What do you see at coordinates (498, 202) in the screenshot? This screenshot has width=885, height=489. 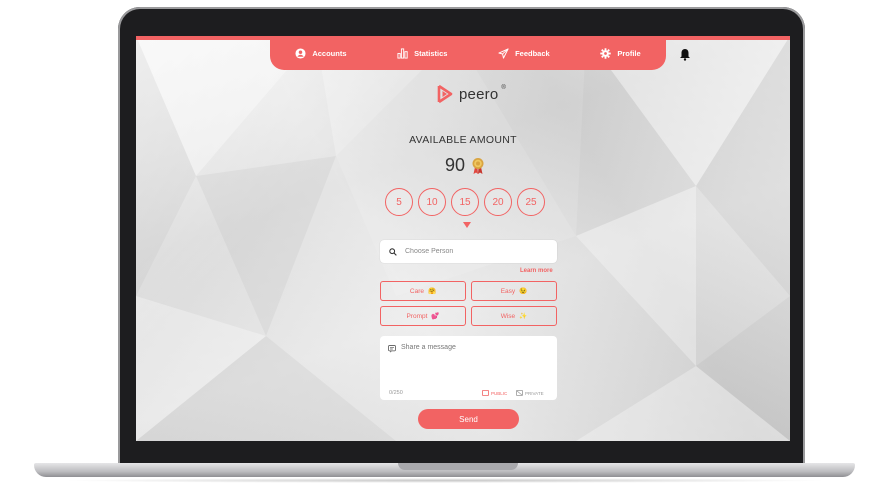 I see `amount-option-20: 20` at bounding box center [498, 202].